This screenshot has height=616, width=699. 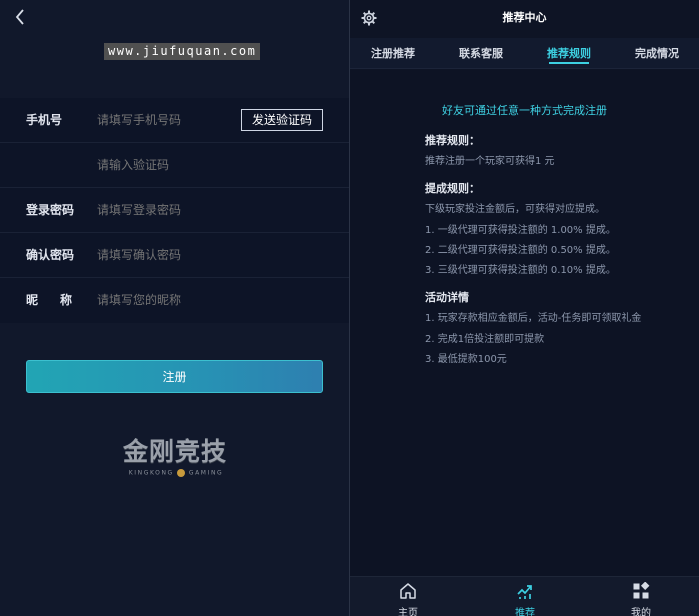 What do you see at coordinates (524, 110) in the screenshot?
I see `rules-headline: 好友可通过任意一种方式完成注册` at bounding box center [524, 110].